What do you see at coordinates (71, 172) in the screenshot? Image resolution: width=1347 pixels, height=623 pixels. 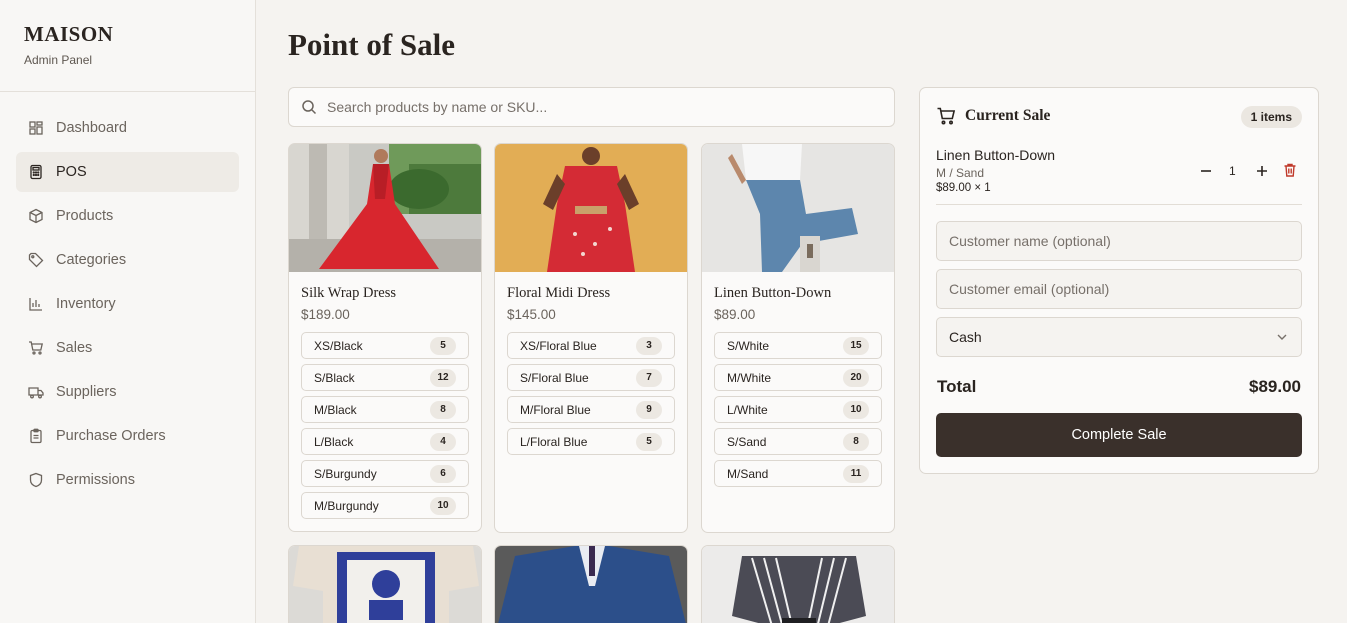 I see `sidebar-item-label: POS` at bounding box center [71, 172].